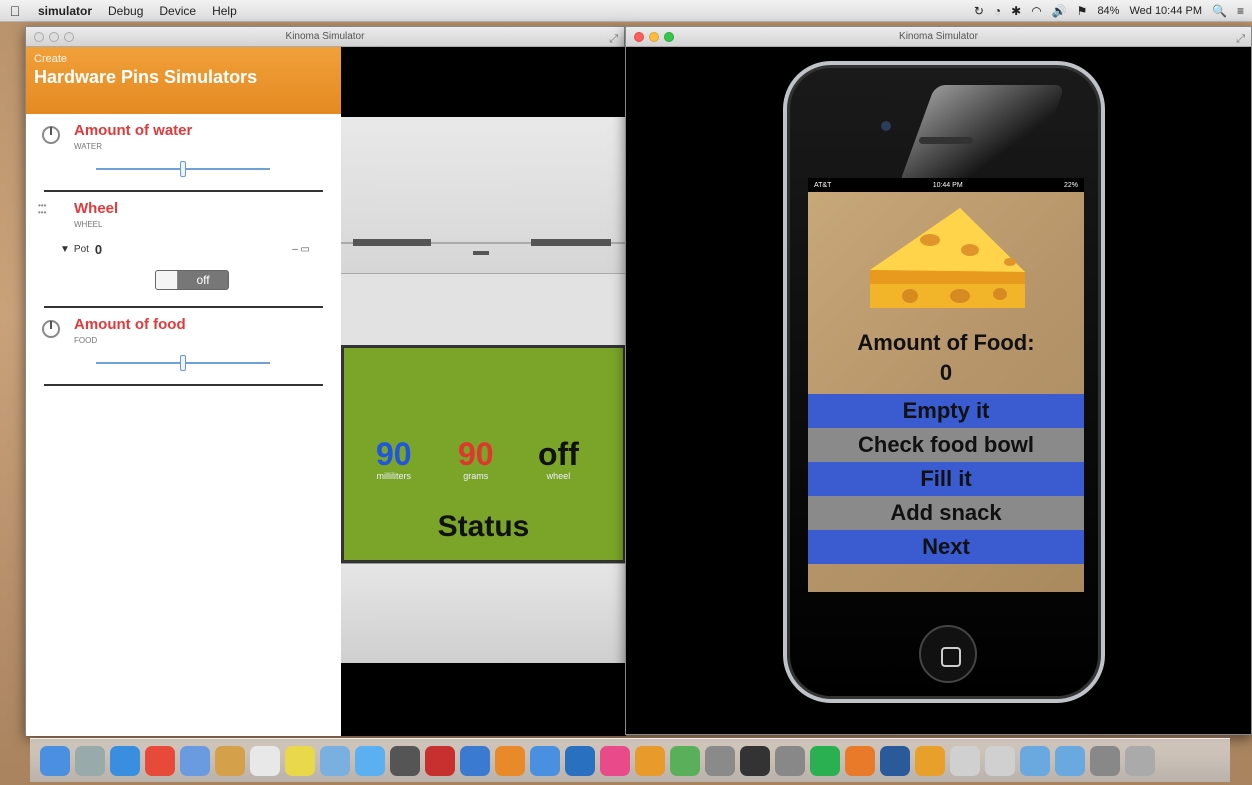 This screenshot has height=785, width=1252. What do you see at coordinates (946, 445) in the screenshot?
I see `check-food-bowl-button: Check food bowl` at bounding box center [946, 445].